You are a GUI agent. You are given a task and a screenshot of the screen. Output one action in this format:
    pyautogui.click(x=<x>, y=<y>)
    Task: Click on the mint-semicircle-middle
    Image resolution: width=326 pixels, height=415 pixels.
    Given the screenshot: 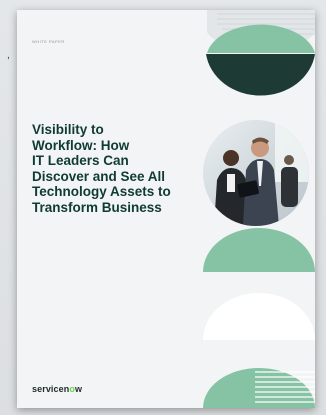 What is the action you would take?
    pyautogui.click(x=259, y=250)
    